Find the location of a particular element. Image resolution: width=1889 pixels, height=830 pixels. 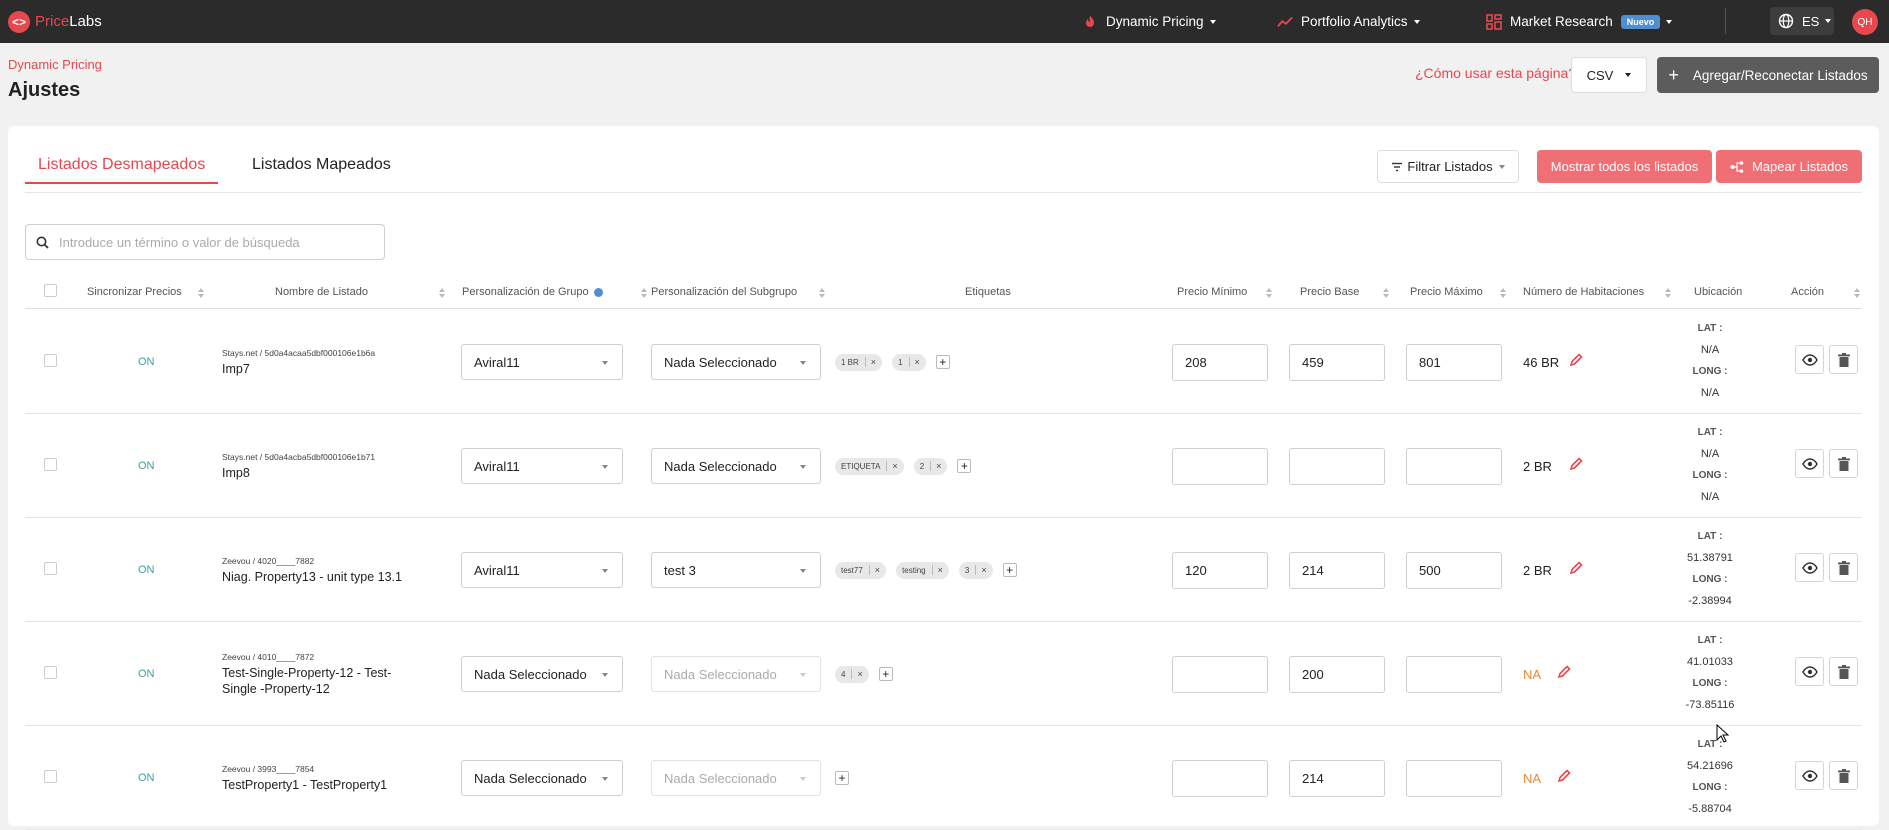

long-label: LONG : is located at coordinates (1710, 684).